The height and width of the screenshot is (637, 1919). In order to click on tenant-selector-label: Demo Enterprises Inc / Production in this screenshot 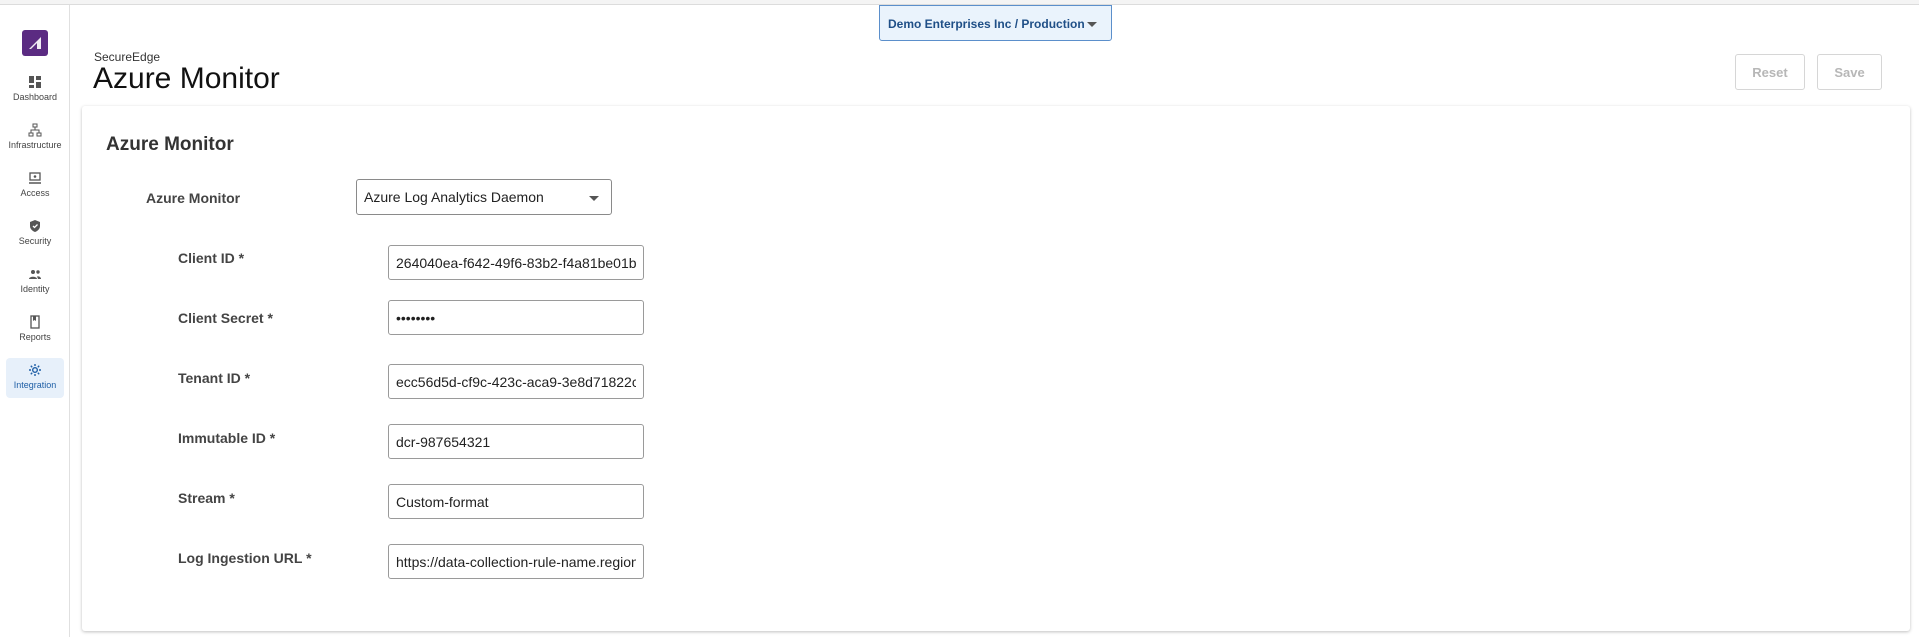, I will do `click(986, 24)`.